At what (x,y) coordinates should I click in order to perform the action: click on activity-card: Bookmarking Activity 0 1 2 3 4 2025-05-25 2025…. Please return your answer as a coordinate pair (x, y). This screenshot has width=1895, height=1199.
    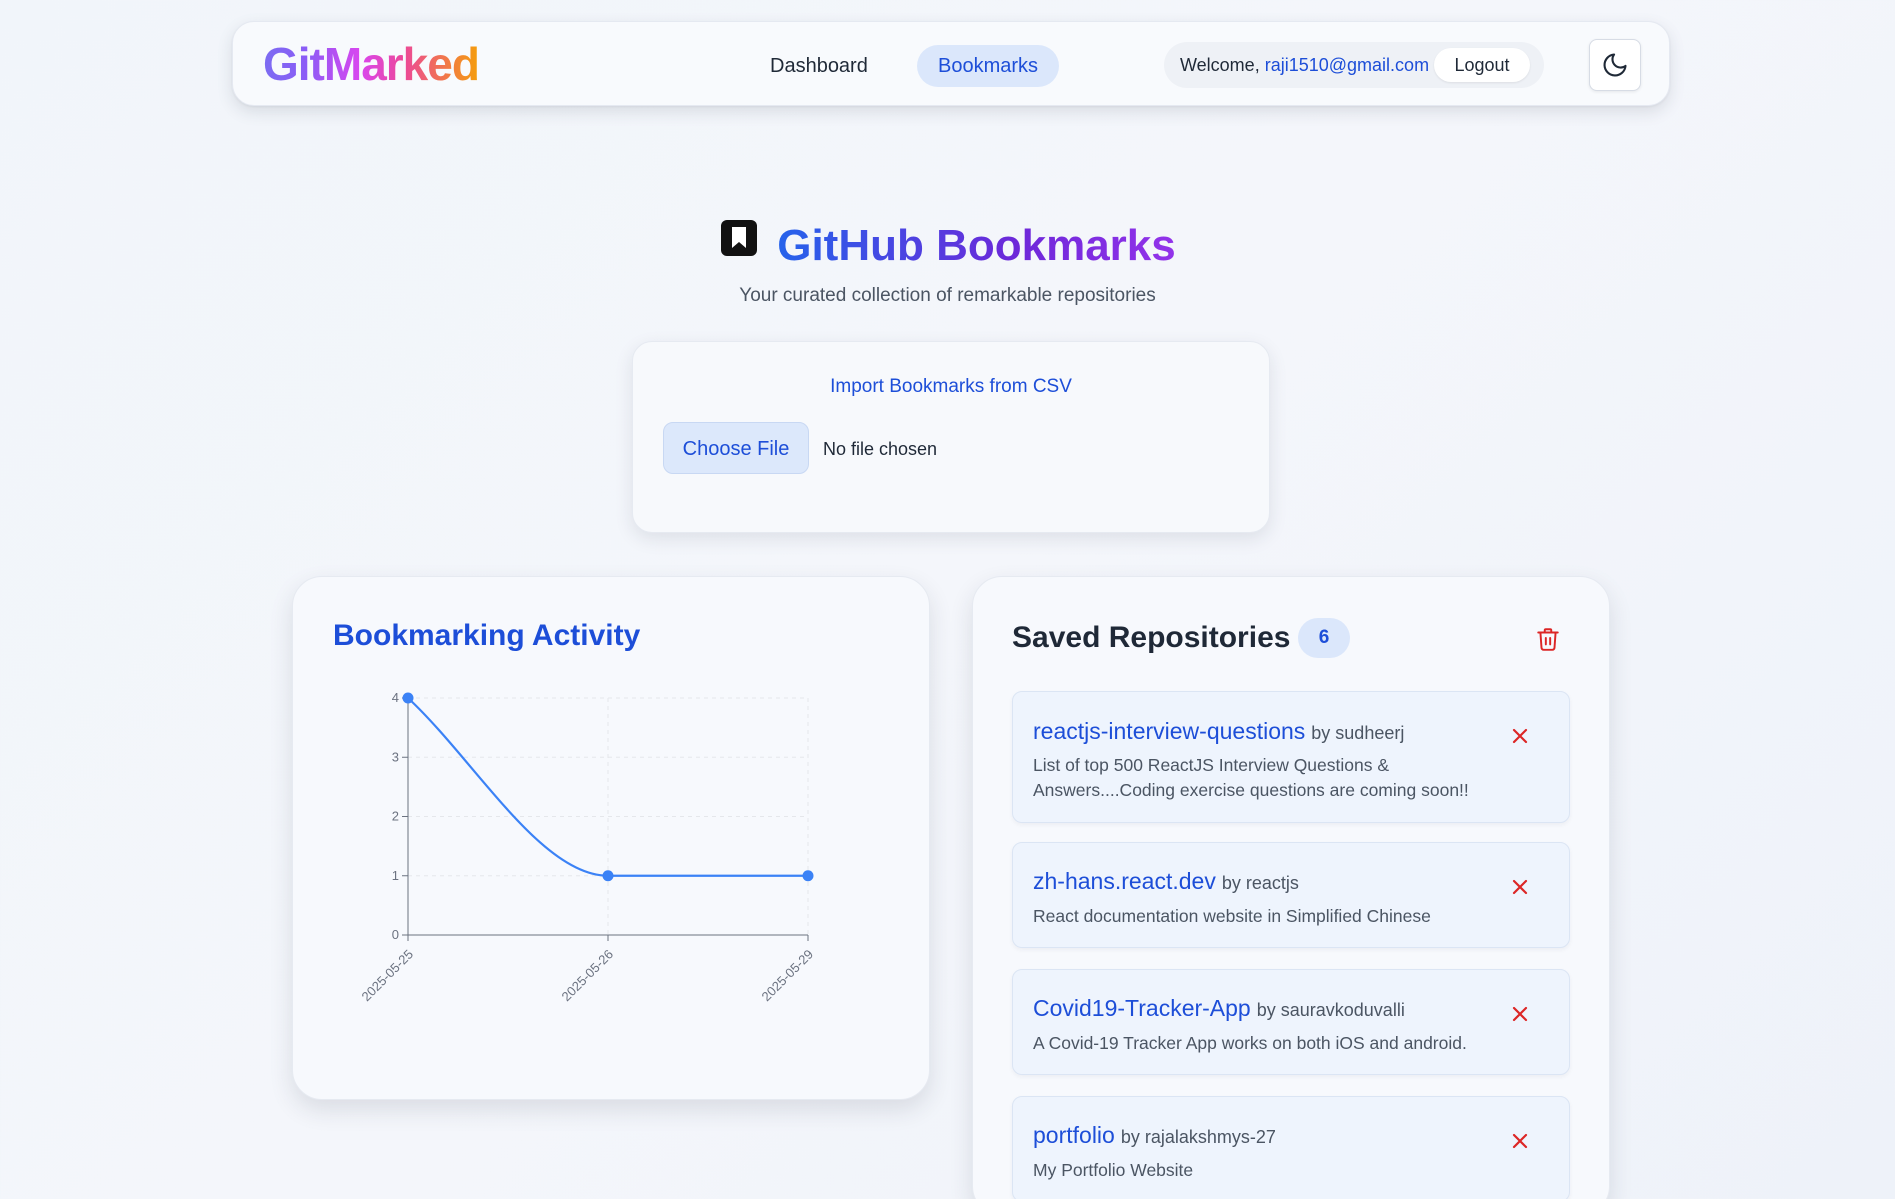
    Looking at the image, I should click on (611, 838).